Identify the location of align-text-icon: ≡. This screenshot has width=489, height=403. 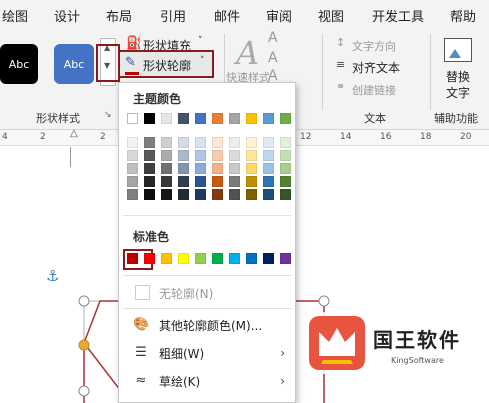
(341, 64).